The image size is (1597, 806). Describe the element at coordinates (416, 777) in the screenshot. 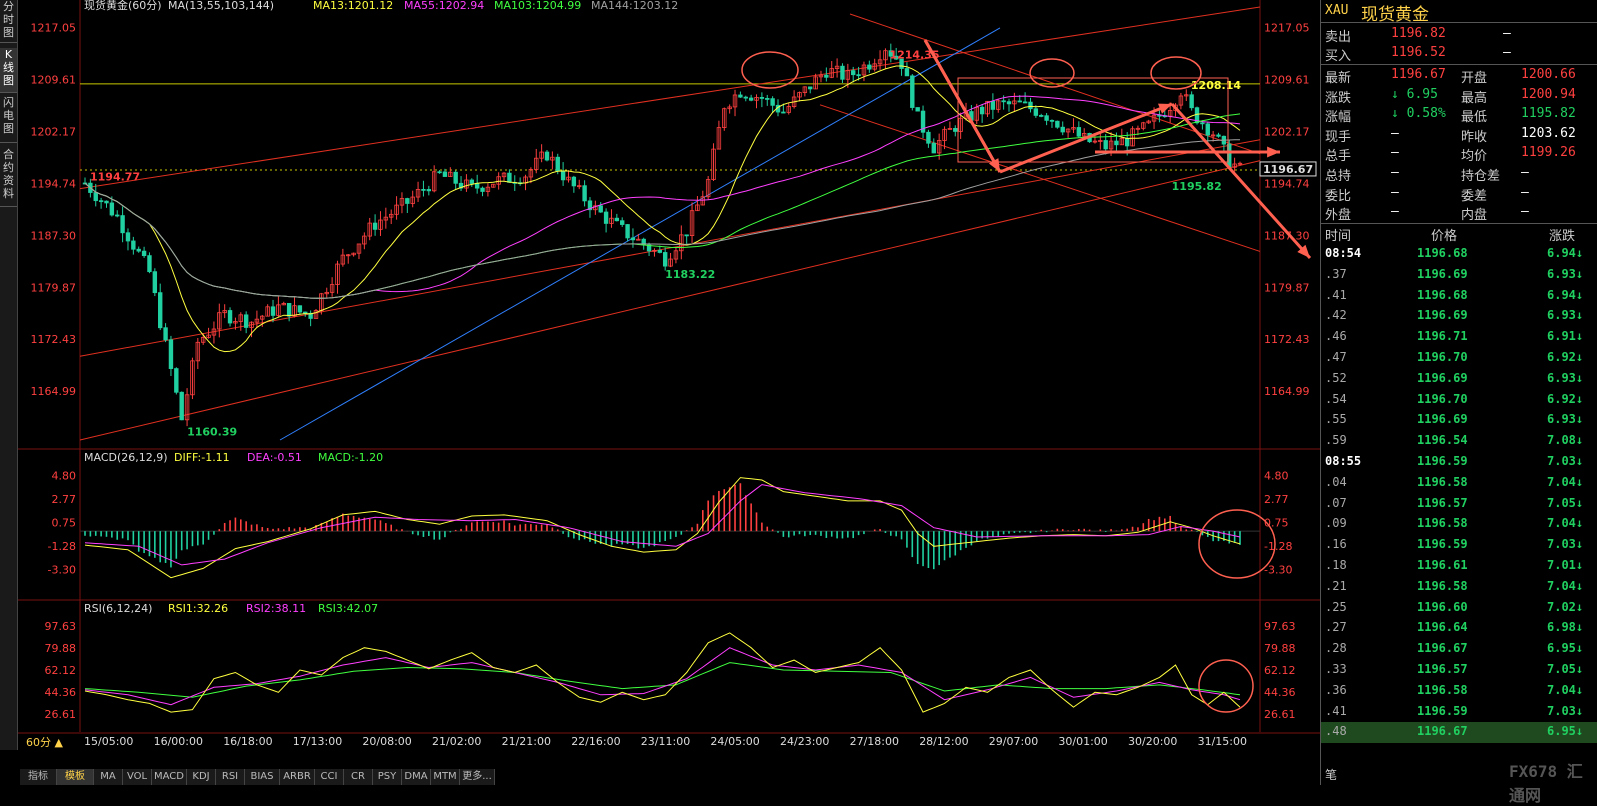

I see `indicator-tab: DMA` at that location.